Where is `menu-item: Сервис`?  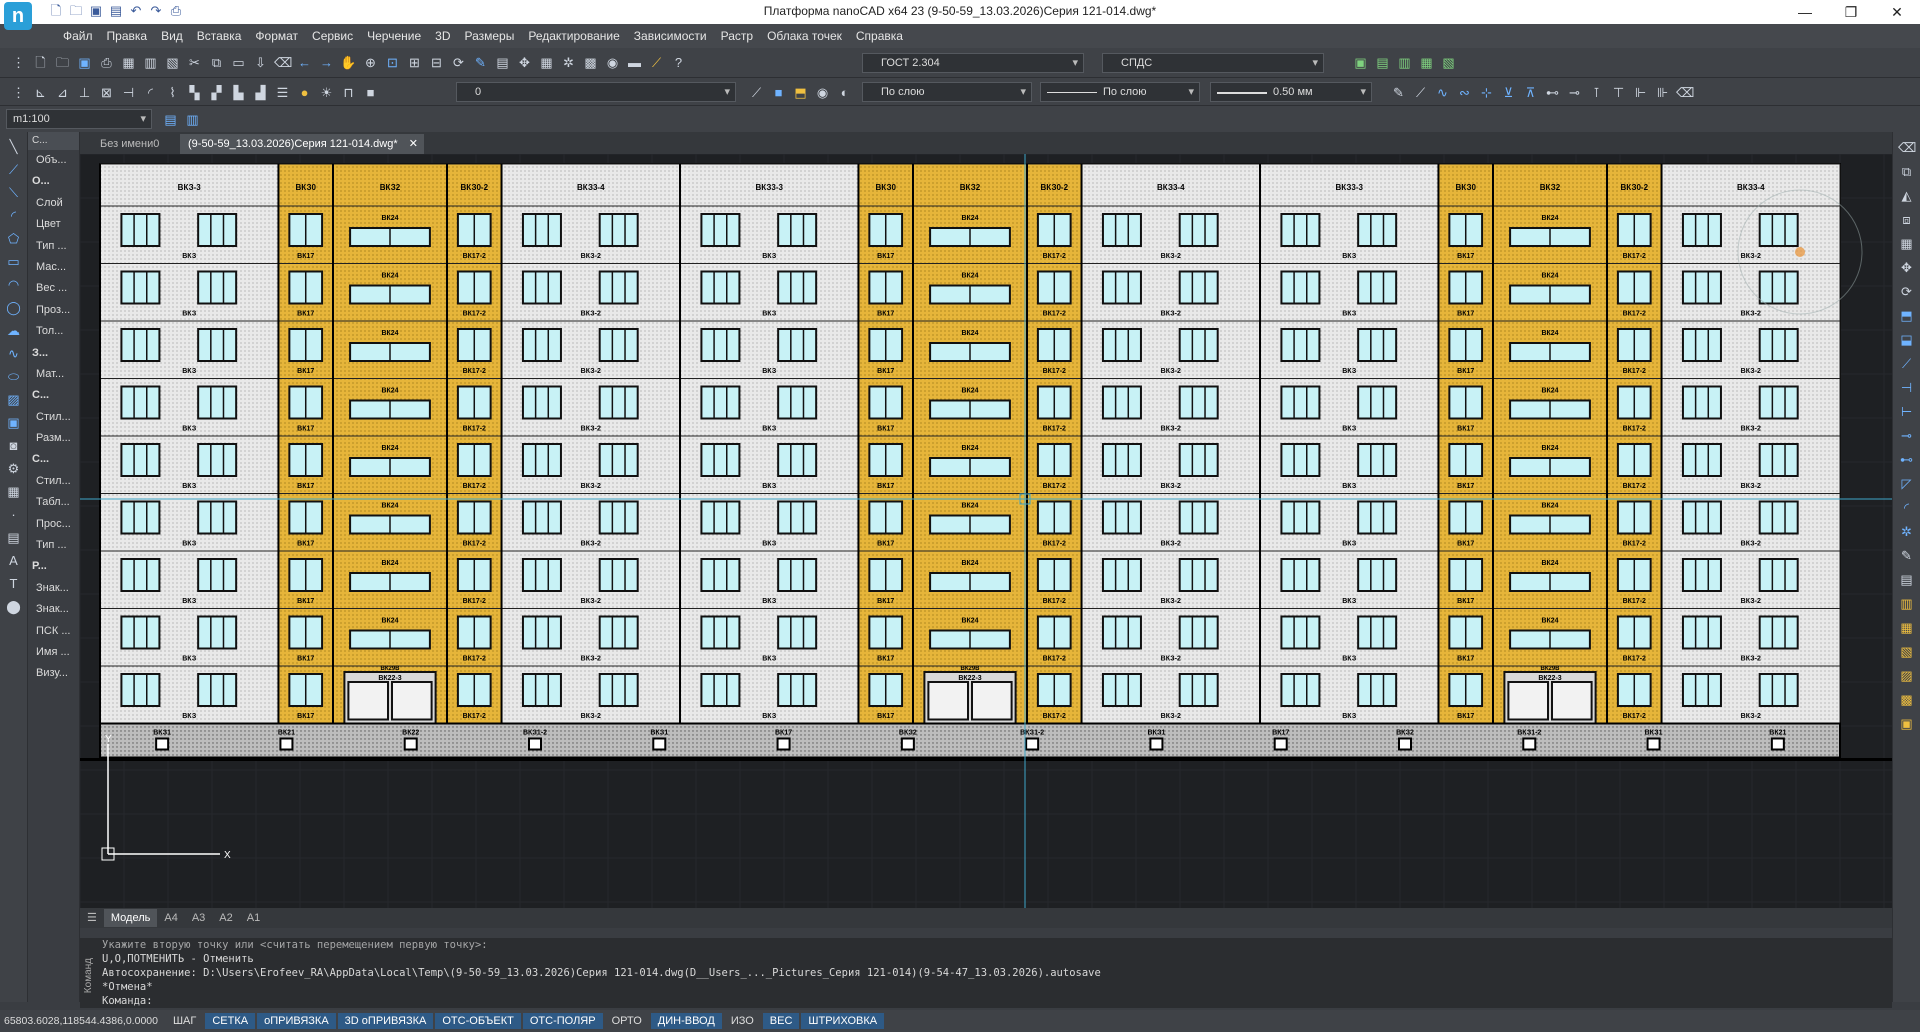
menu-item: Сервис is located at coordinates (332, 36).